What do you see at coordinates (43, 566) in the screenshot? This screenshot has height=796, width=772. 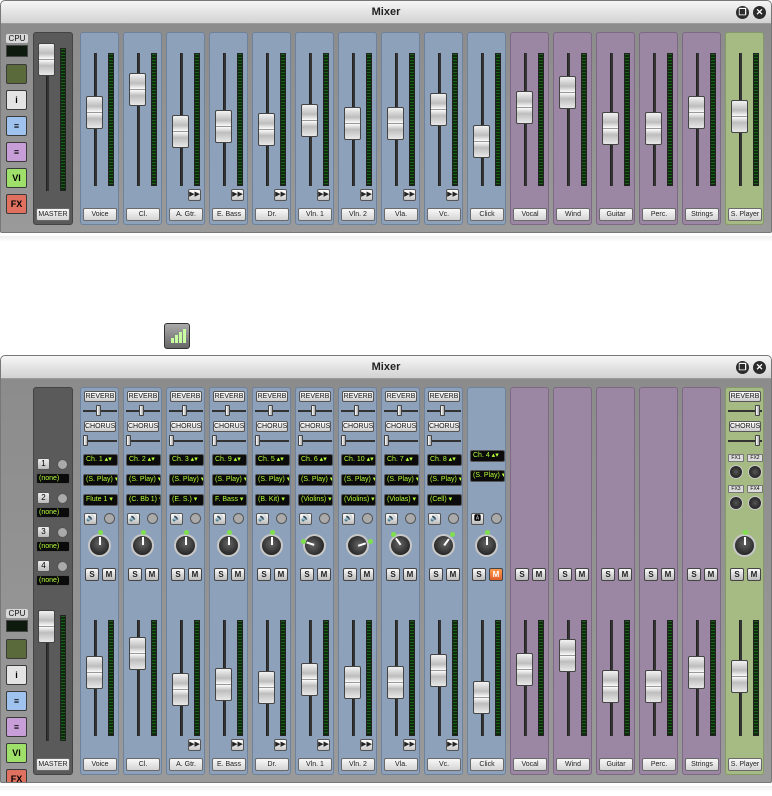 I see `insert-slot-number: 4` at bounding box center [43, 566].